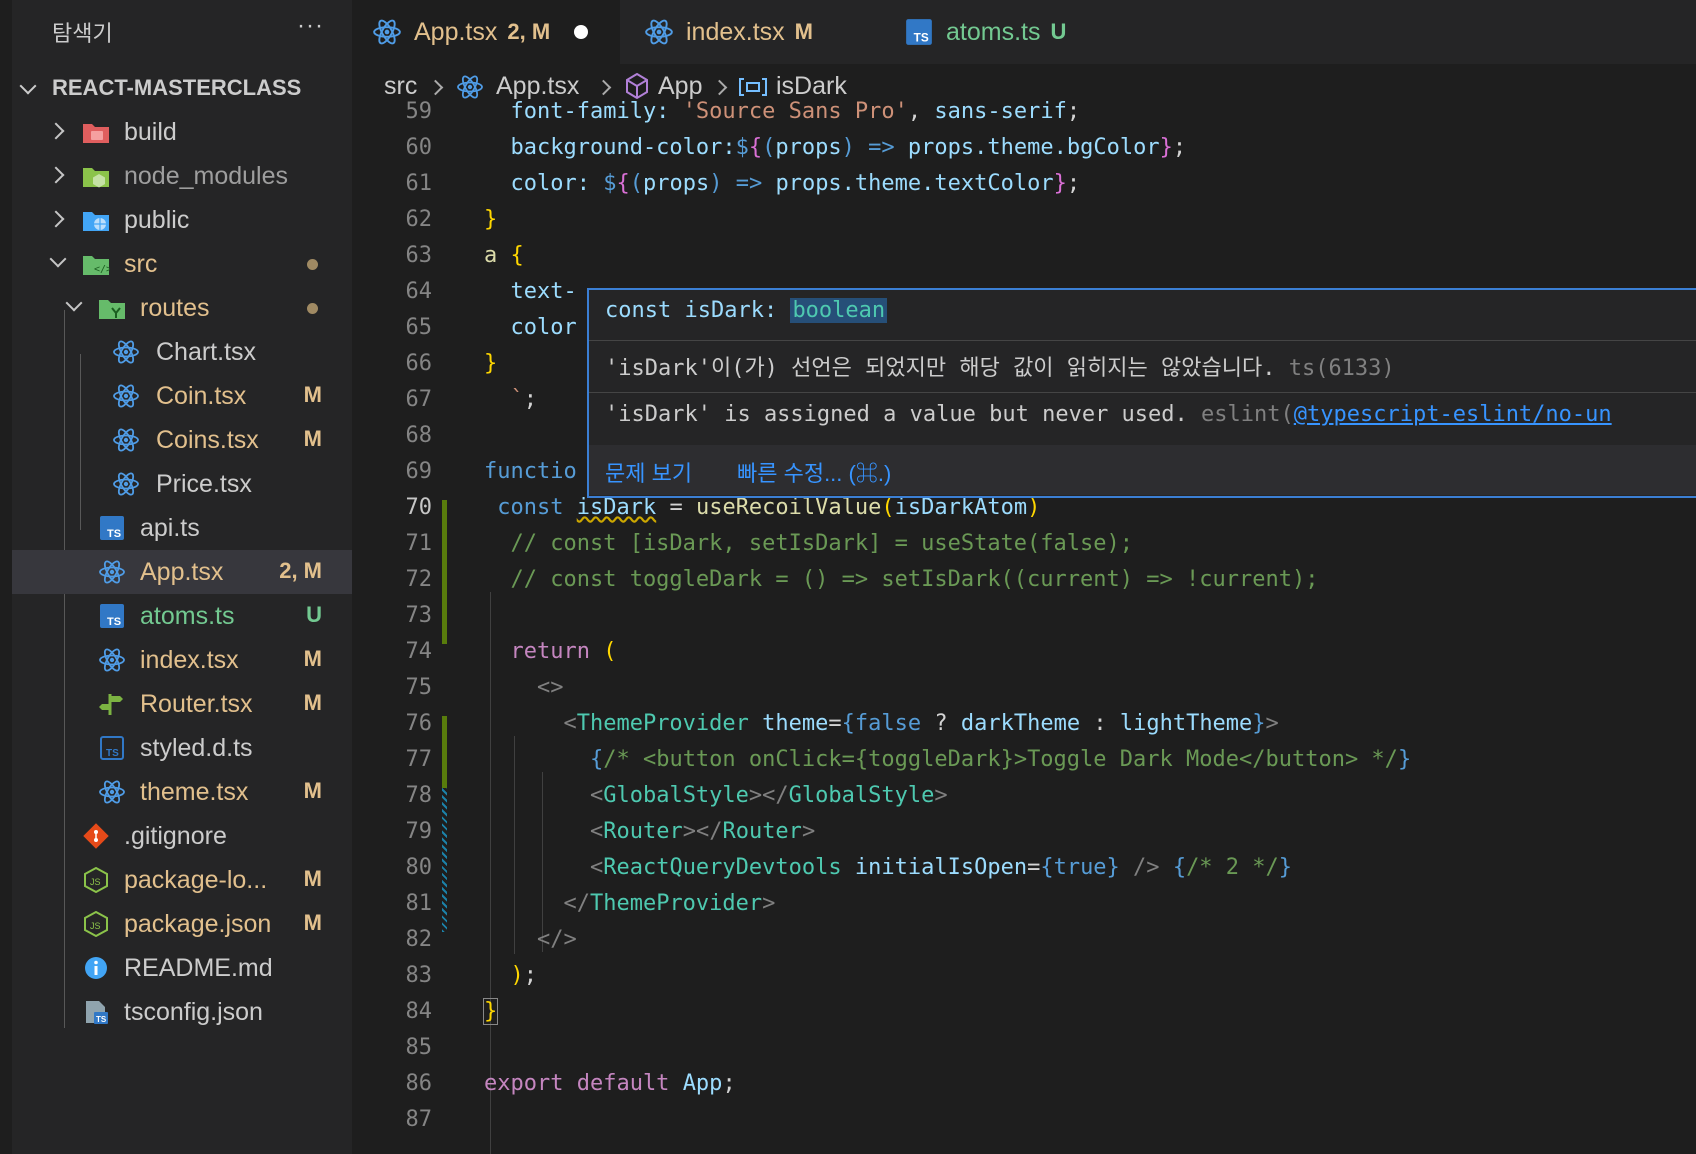 This screenshot has height=1154, width=1696. Describe the element at coordinates (419, 1119) in the screenshot. I see `line-number: 87` at that location.